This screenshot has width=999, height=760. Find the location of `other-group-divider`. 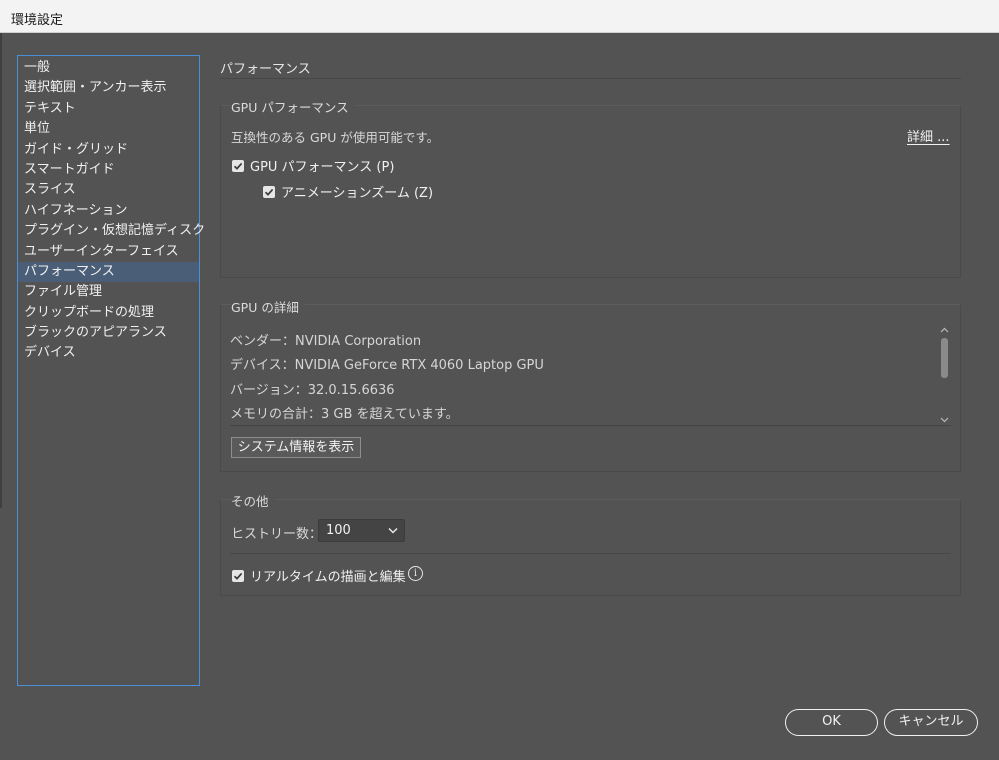

other-group-divider is located at coordinates (590, 553).